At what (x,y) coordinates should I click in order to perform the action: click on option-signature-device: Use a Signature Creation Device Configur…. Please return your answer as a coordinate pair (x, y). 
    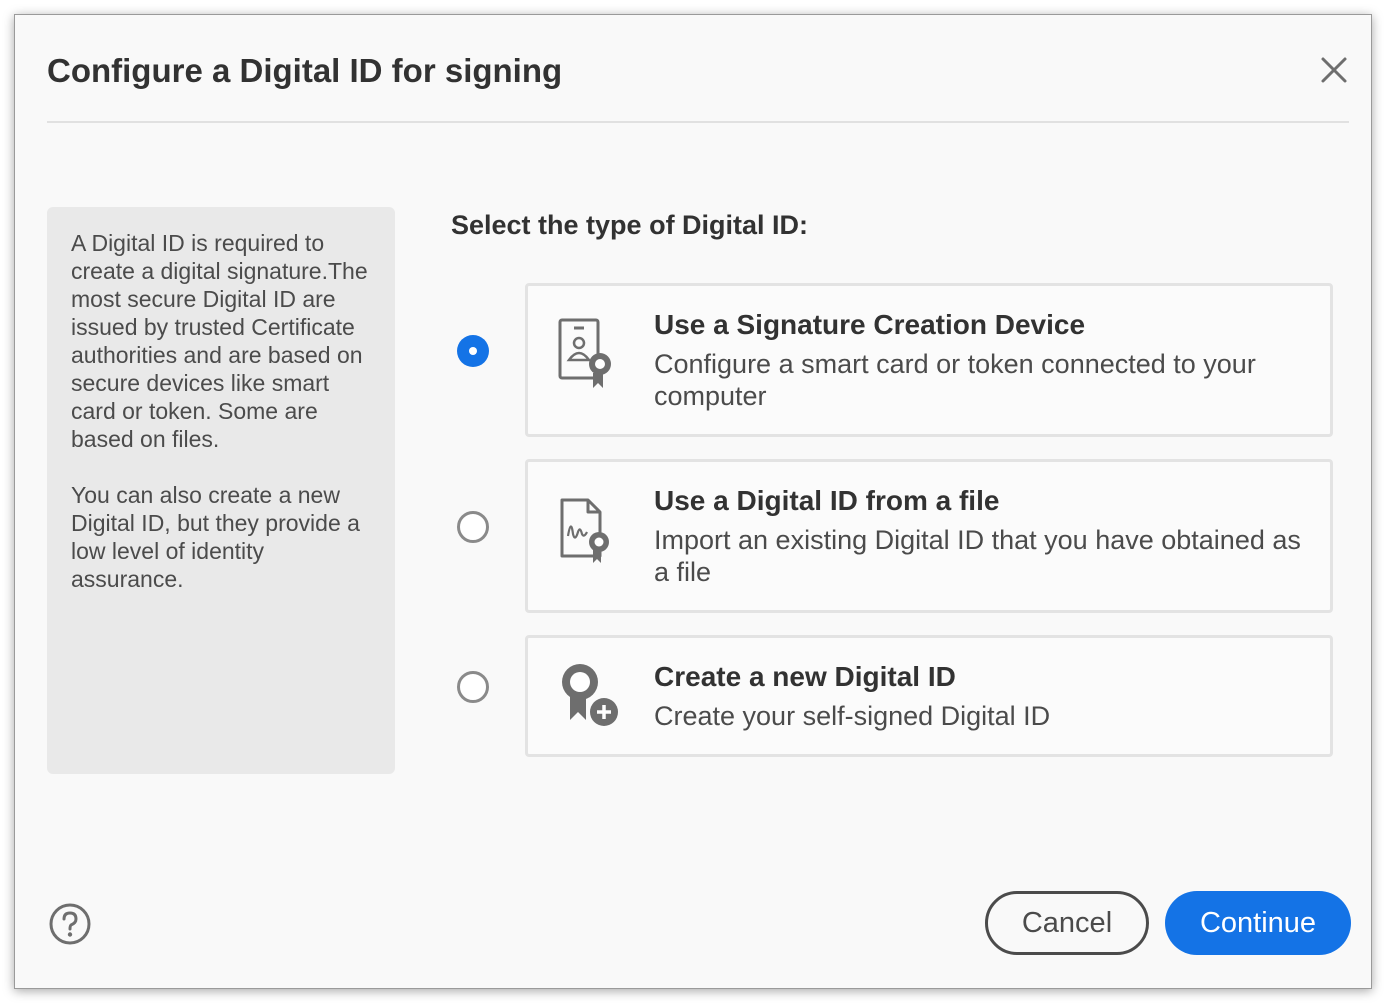
    Looking at the image, I should click on (929, 360).